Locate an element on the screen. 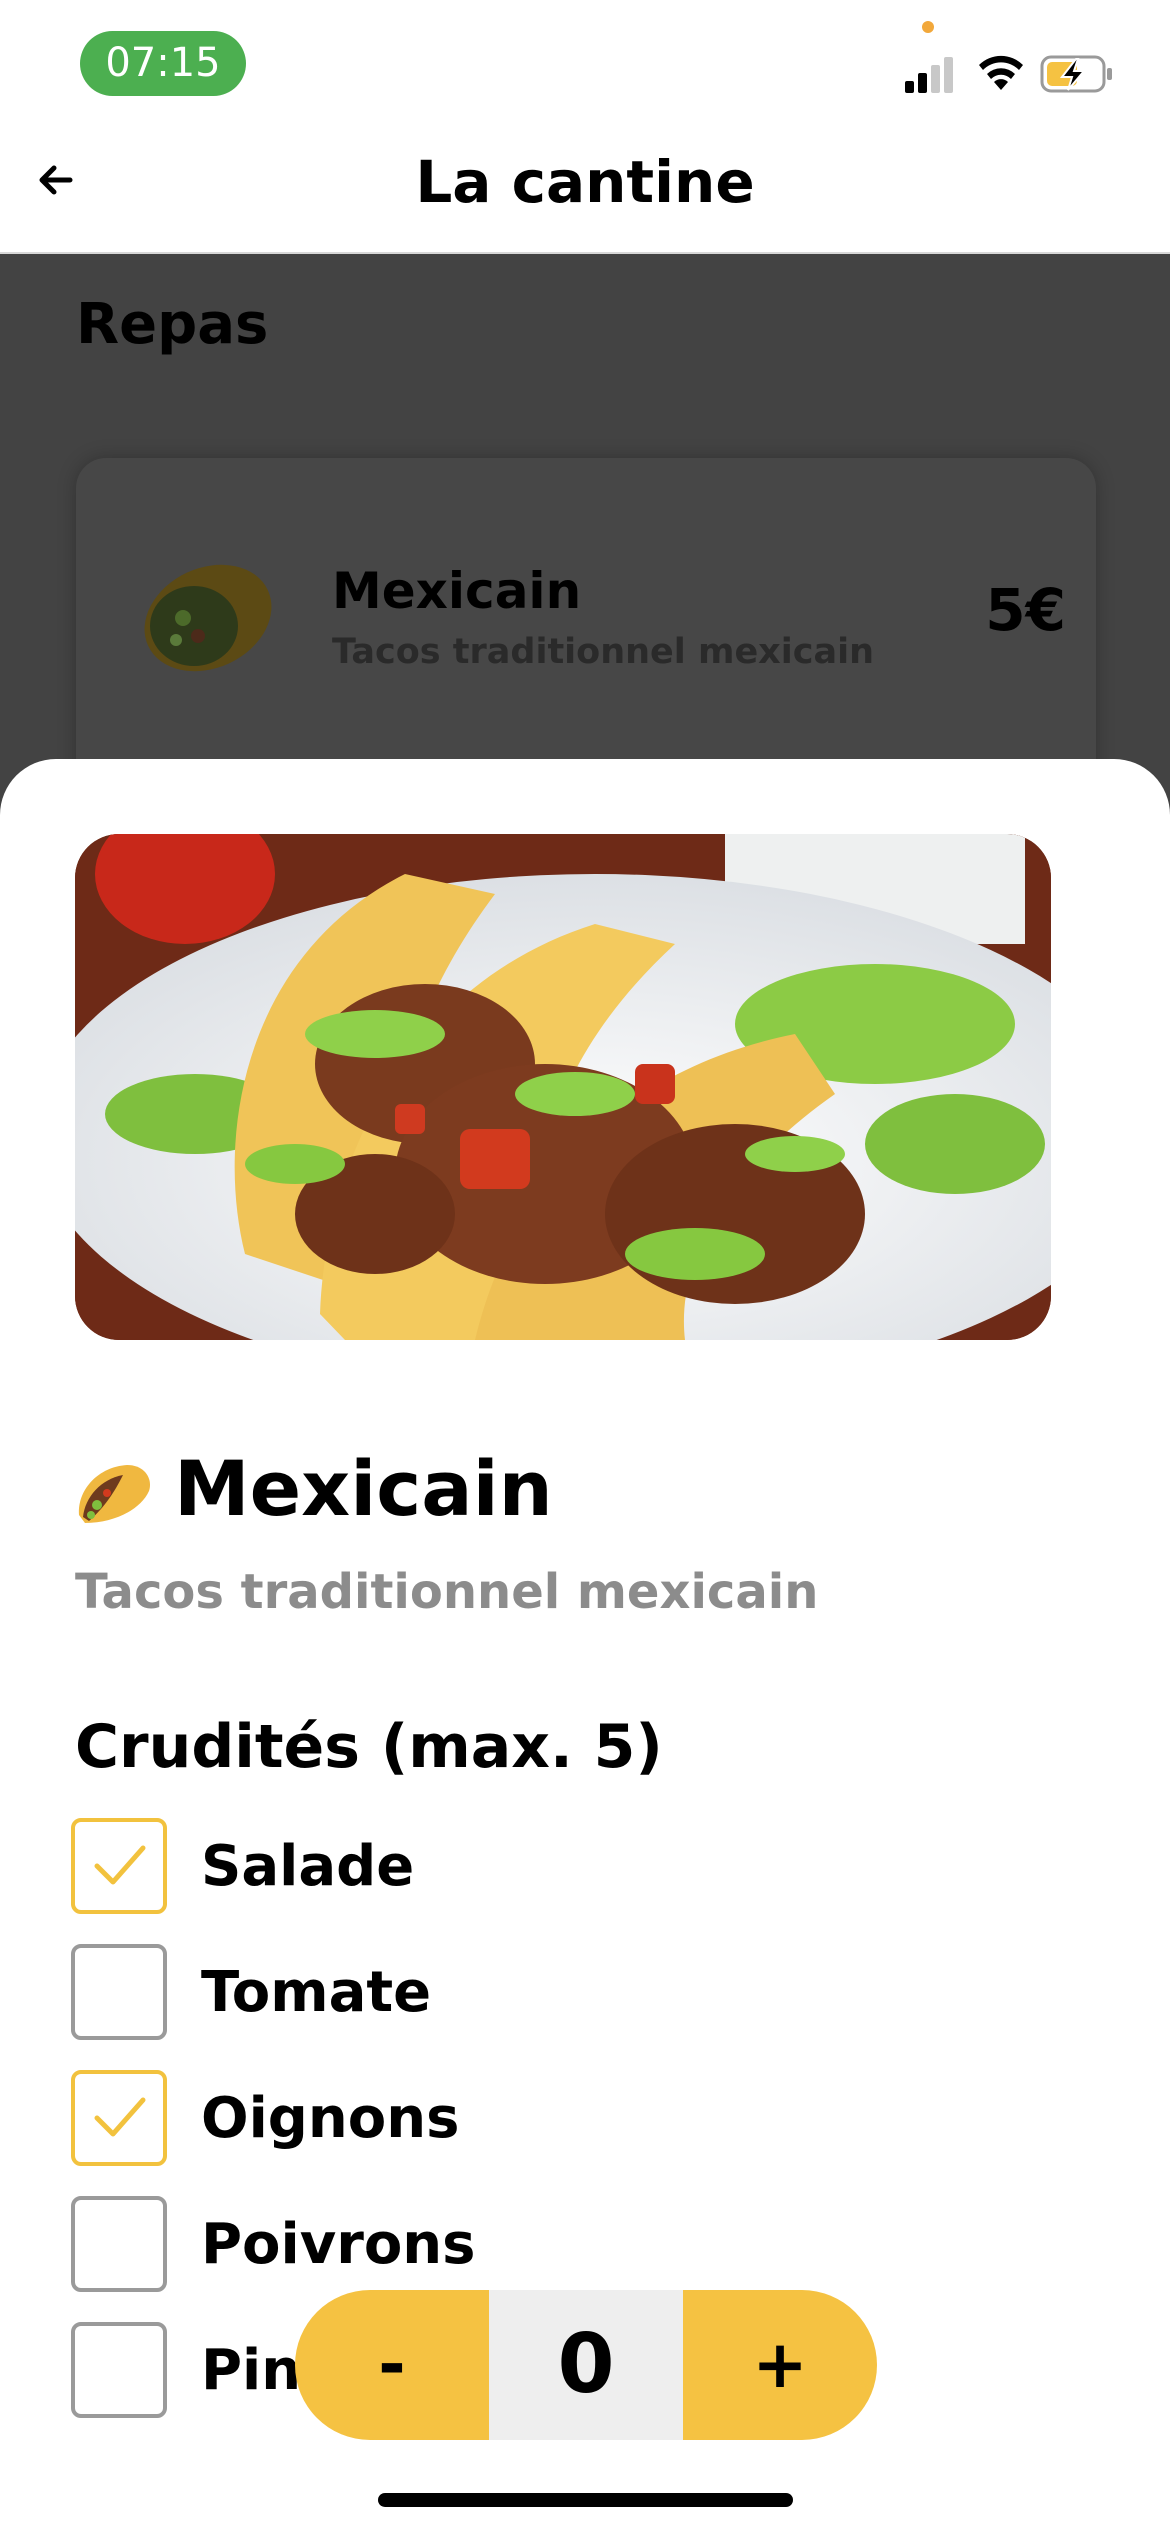 The width and height of the screenshot is (1170, 2532). option-group-title: Crudités (max. 5) is located at coordinates (369, 1747).